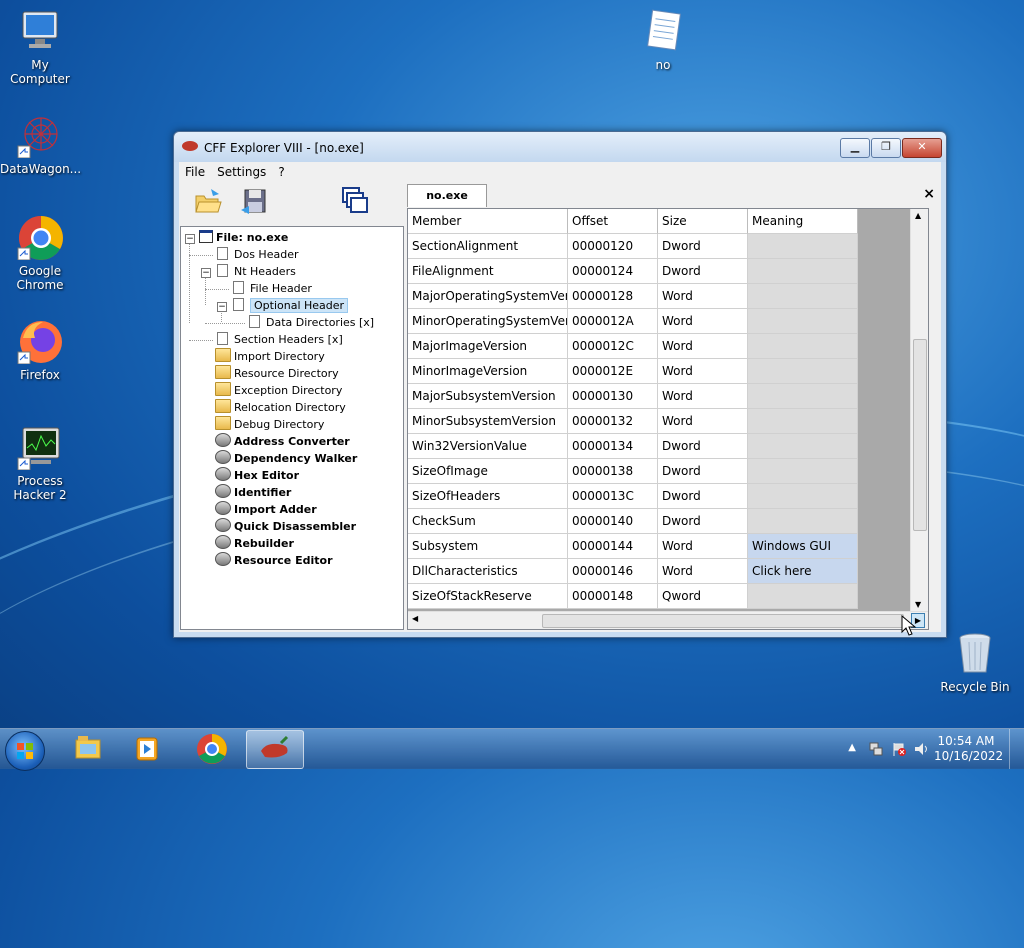 The image size is (1024, 948). I want to click on cell-member: Subsystem, so click(488, 546).